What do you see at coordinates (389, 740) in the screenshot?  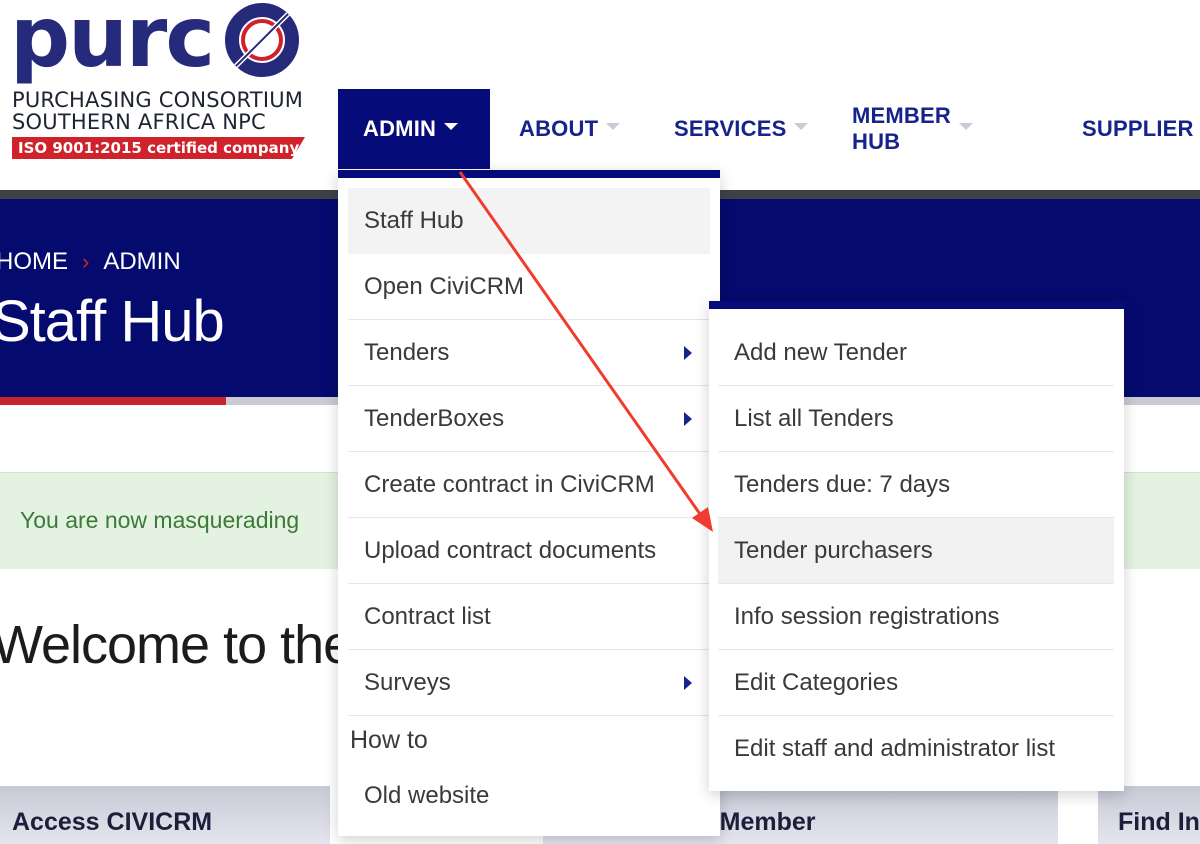 I see `menu-heading-how-to: How to` at bounding box center [389, 740].